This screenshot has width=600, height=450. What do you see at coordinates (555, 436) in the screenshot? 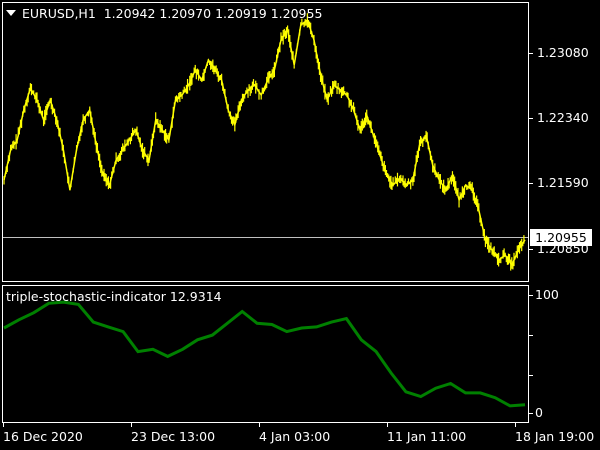
I see `time-label: 18 Jan 19:00` at bounding box center [555, 436].